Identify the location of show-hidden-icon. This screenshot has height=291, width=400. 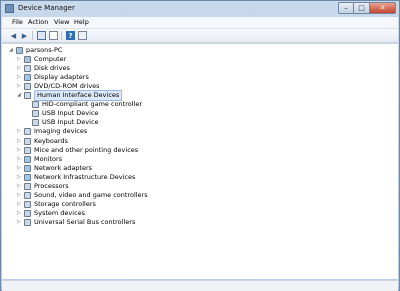
(82, 35).